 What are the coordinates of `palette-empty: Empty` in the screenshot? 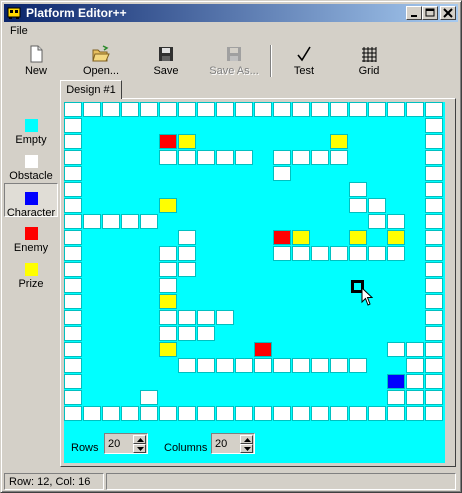 It's located at (31, 128).